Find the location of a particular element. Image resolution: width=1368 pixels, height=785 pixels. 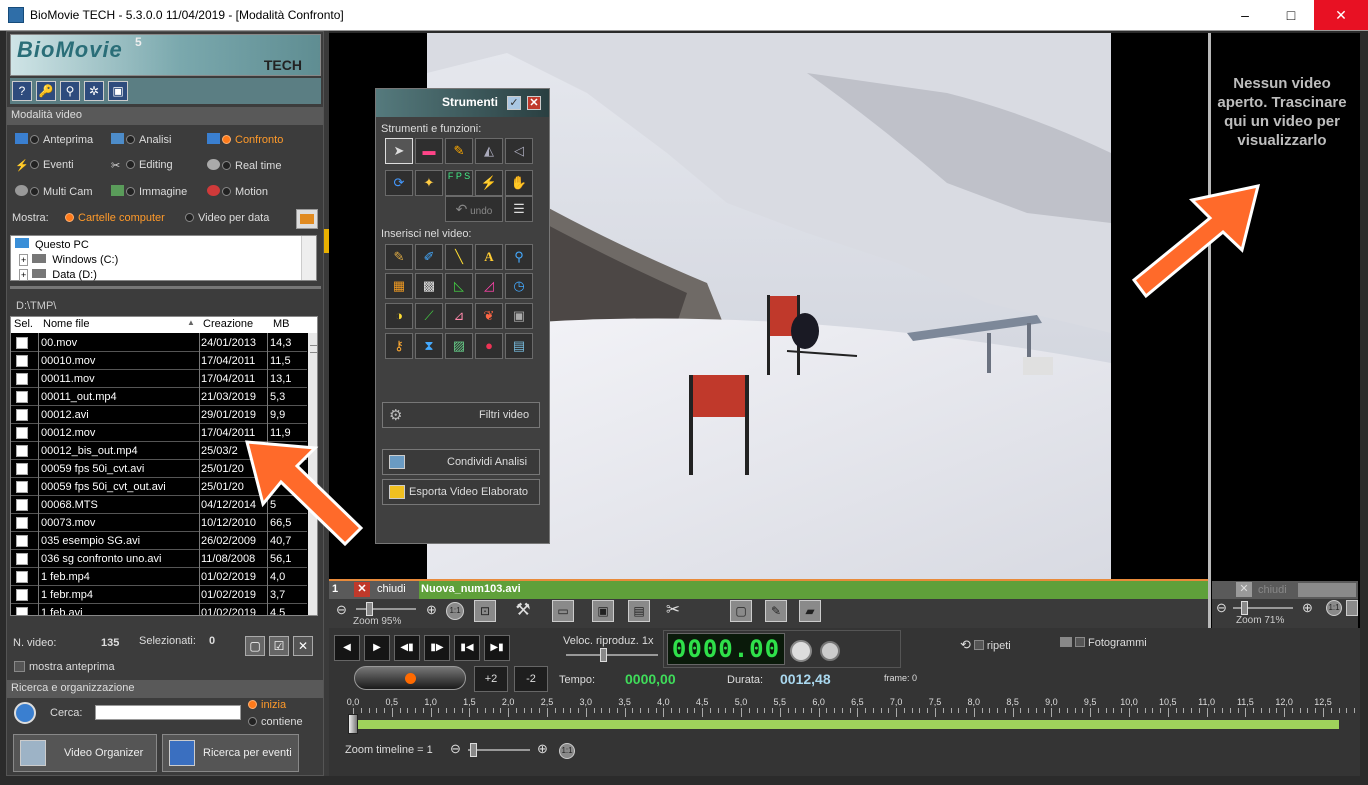

marker-icon: ✐ is located at coordinates (429, 257).